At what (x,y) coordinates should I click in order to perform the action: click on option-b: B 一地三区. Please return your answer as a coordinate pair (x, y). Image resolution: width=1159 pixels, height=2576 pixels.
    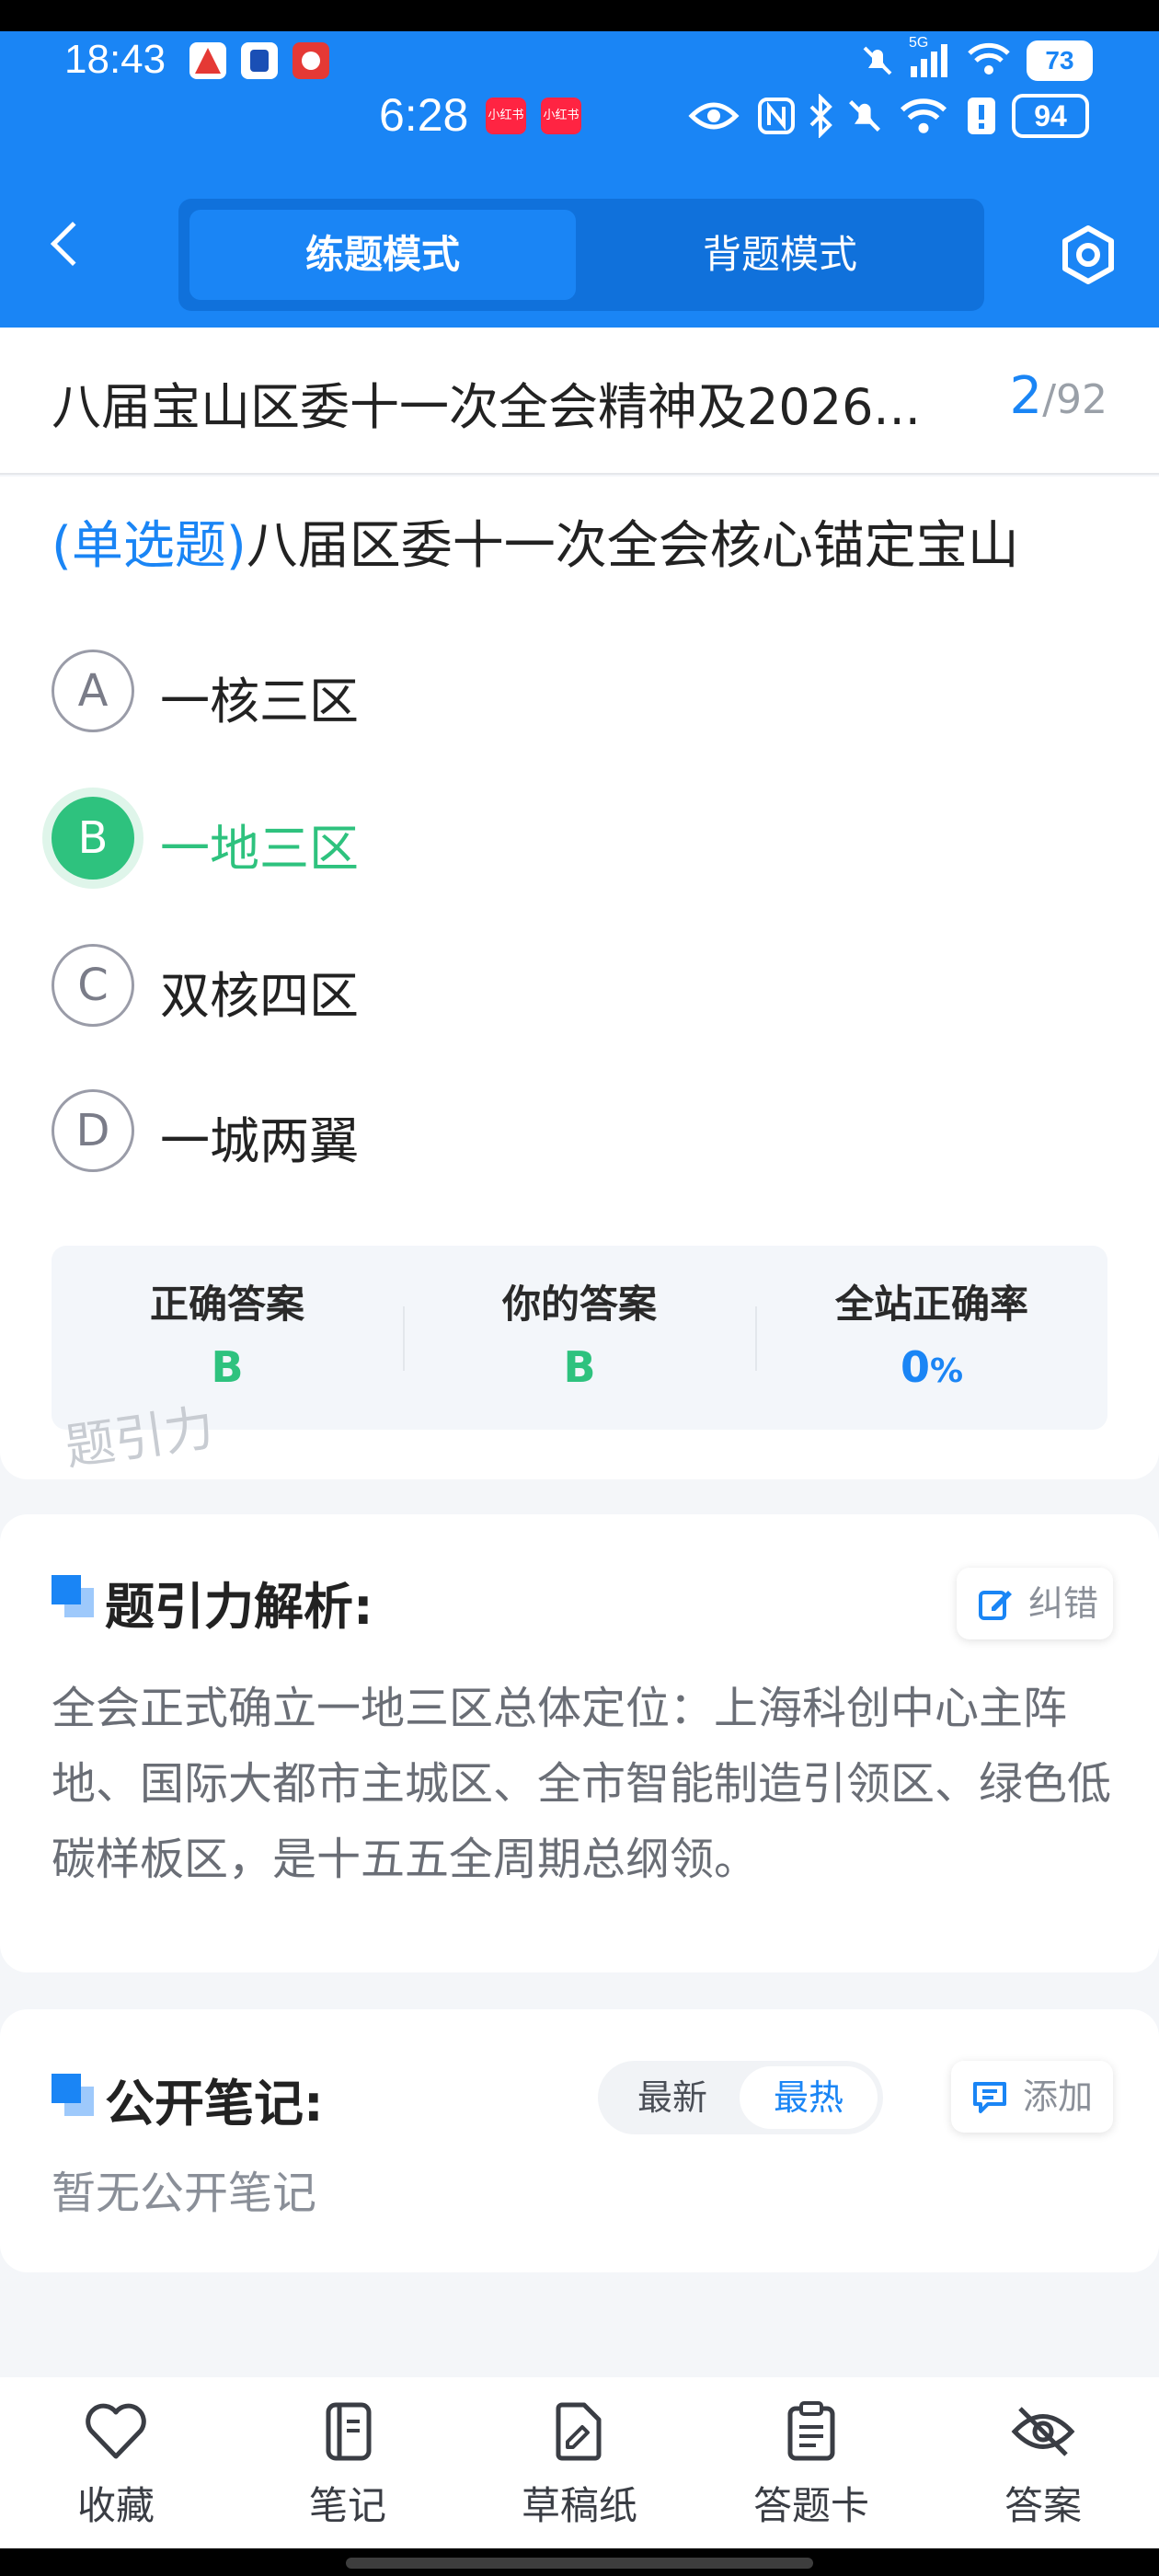
    Looking at the image, I should click on (557, 839).